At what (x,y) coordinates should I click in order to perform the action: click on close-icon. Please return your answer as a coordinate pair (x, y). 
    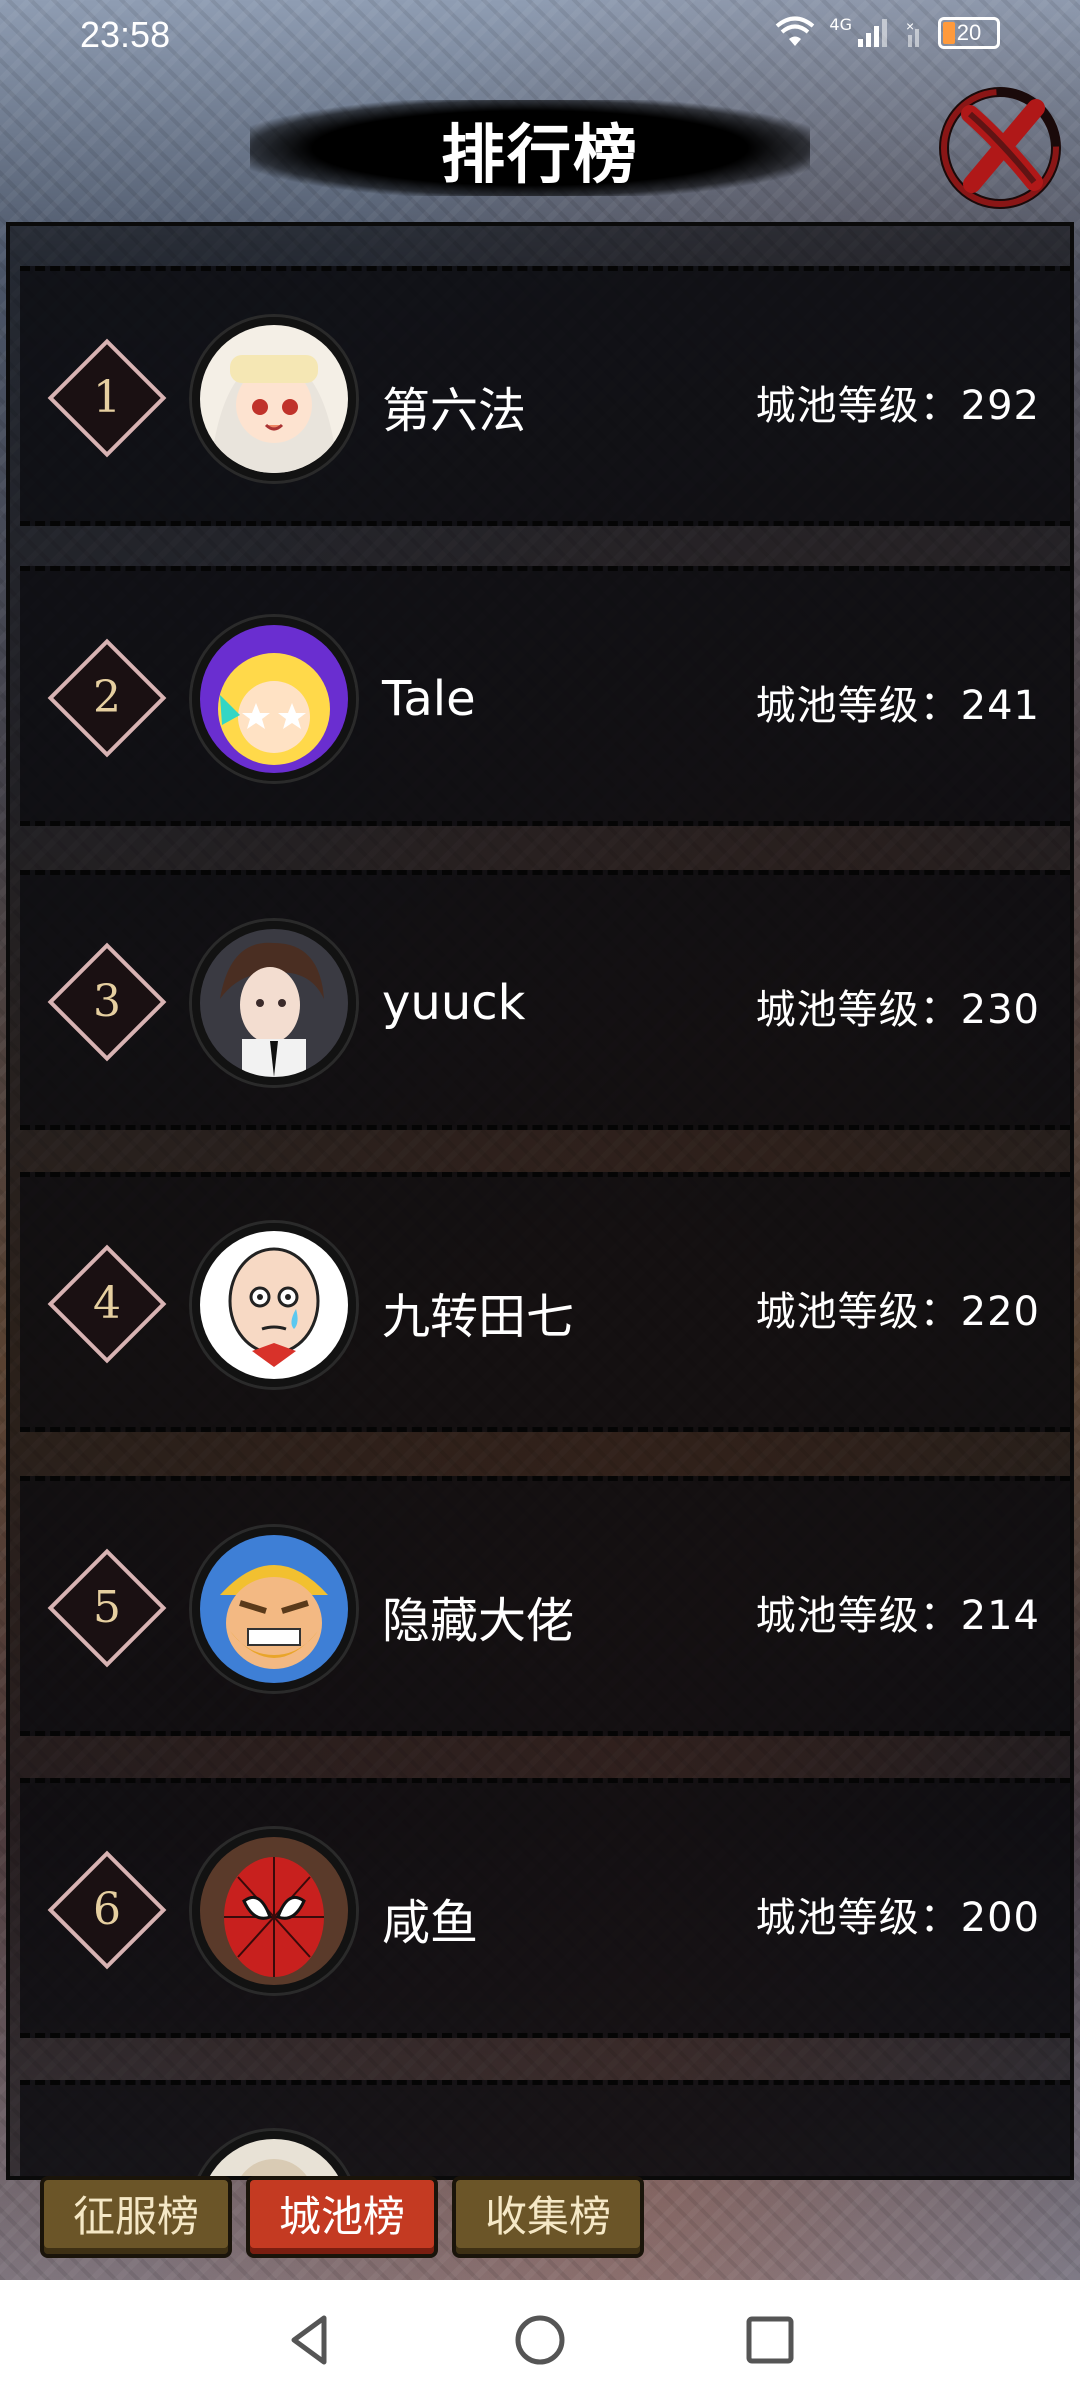
    Looking at the image, I should click on (1000, 148).